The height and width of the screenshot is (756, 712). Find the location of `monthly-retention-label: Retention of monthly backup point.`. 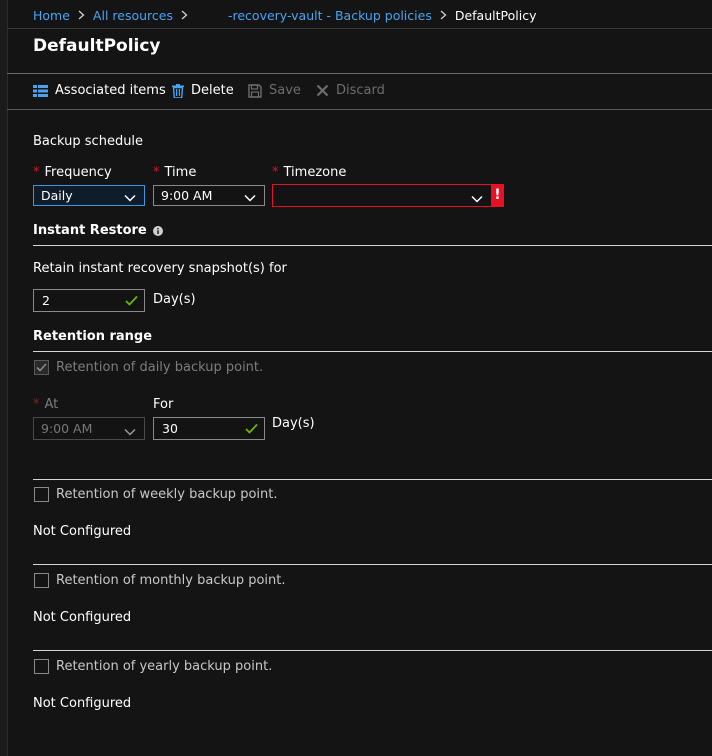

monthly-retention-label: Retention of monthly backup point. is located at coordinates (171, 580).